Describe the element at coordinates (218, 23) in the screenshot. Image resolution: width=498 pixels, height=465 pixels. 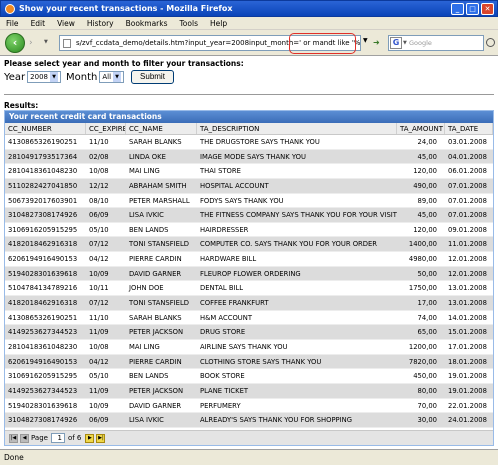
I see `menu-help: Help` at that location.